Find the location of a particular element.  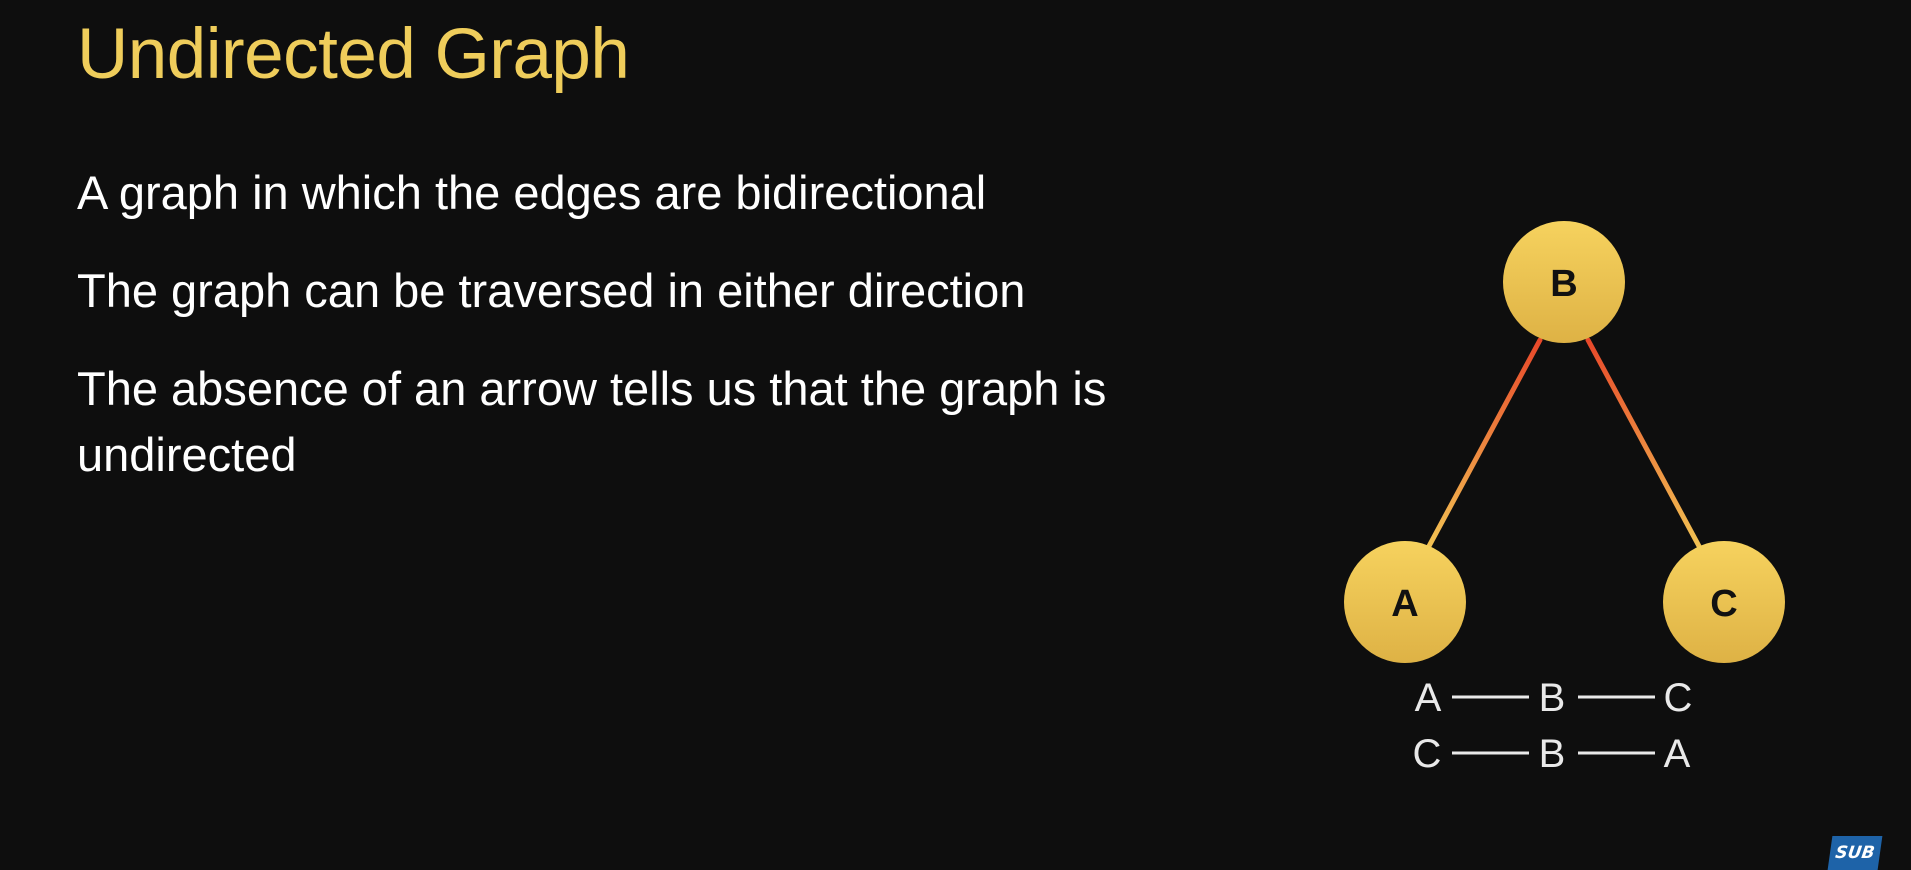

traversal-row-1: A B C is located at coordinates (1554, 698).